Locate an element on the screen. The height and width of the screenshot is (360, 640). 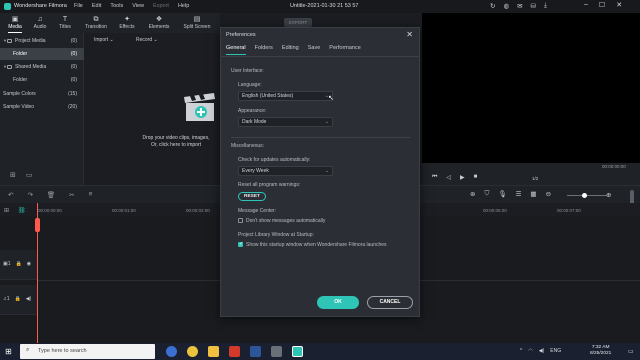
sidebar-item-shared-media: ▼ Shared Media (0) is located at coordinates (42, 67).